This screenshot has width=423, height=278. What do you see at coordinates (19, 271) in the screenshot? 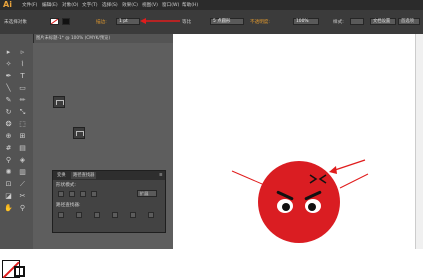
I see `stroke-color-swatch` at bounding box center [19, 271].